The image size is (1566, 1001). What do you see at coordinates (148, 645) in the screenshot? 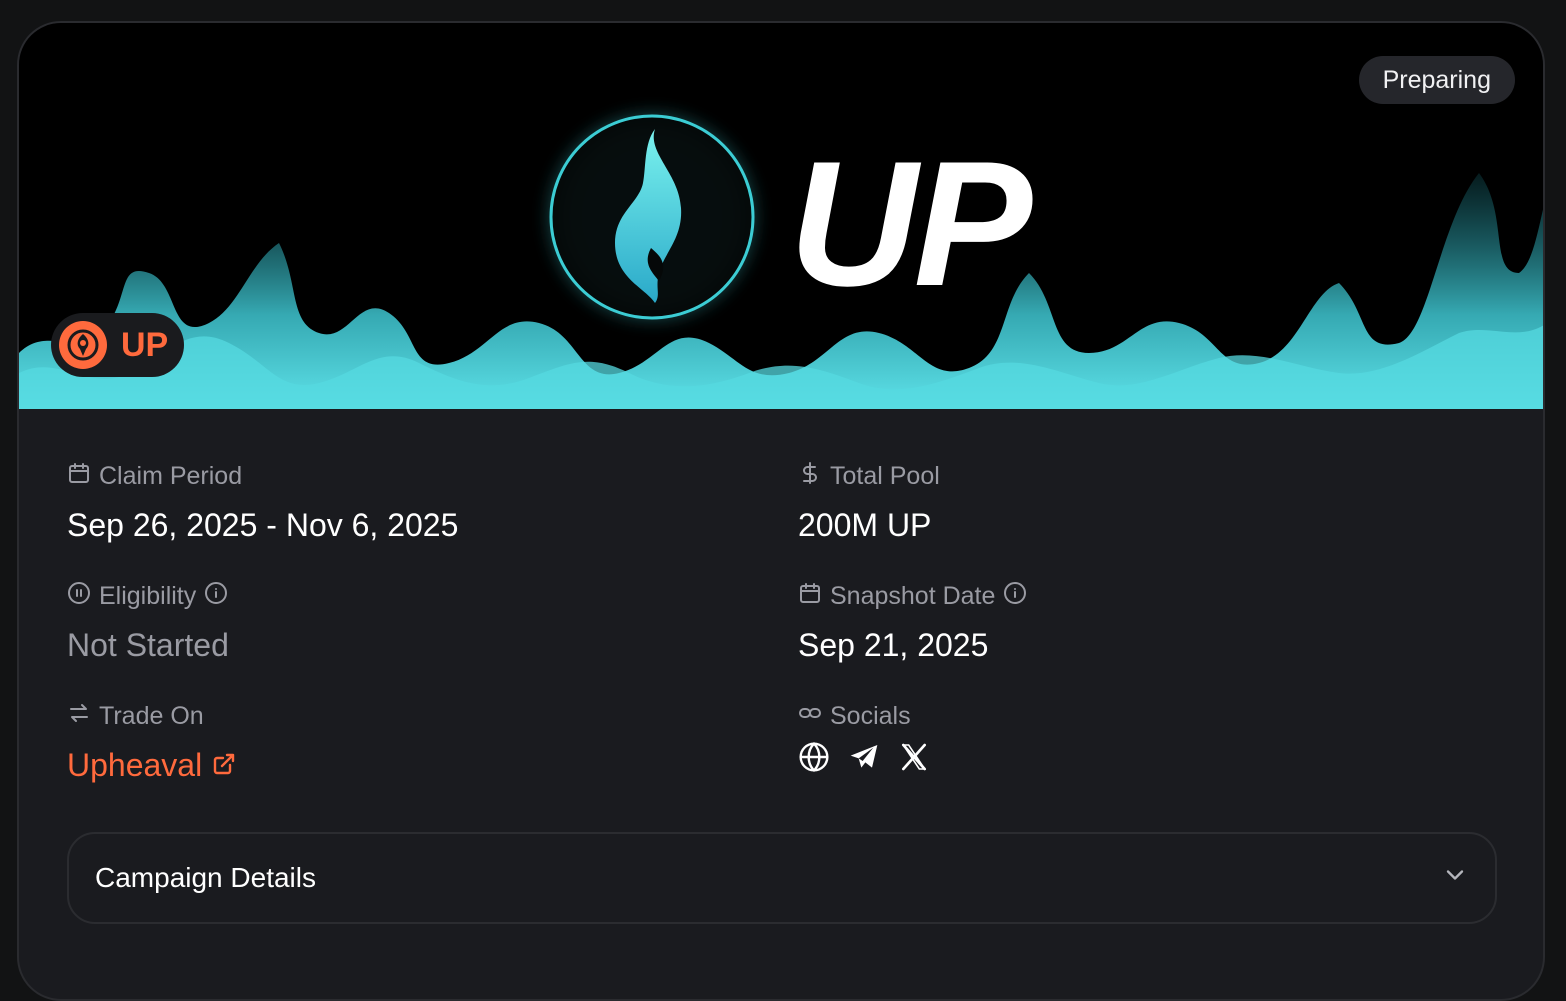
I see `eligibility-value: Not Started` at bounding box center [148, 645].